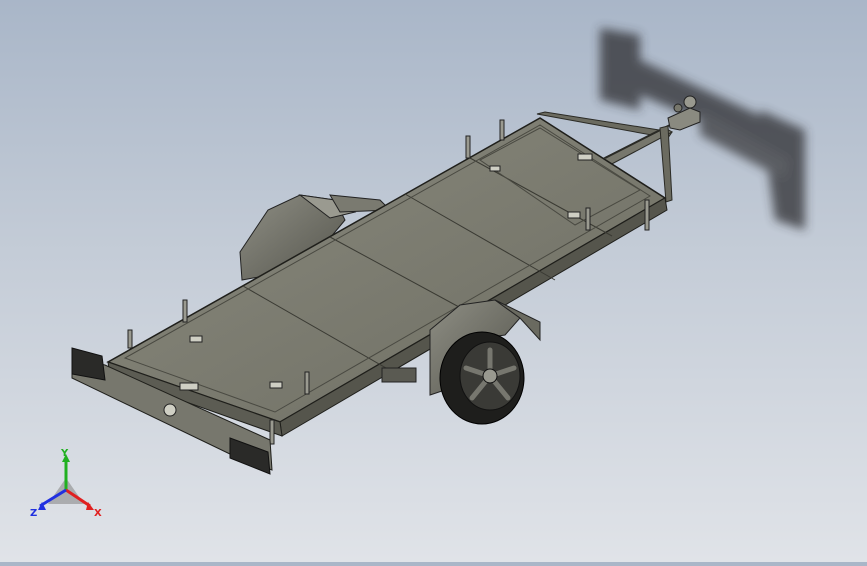 The image size is (867, 566). What do you see at coordinates (64, 453) in the screenshot?
I see `y-label: Y` at bounding box center [64, 453].